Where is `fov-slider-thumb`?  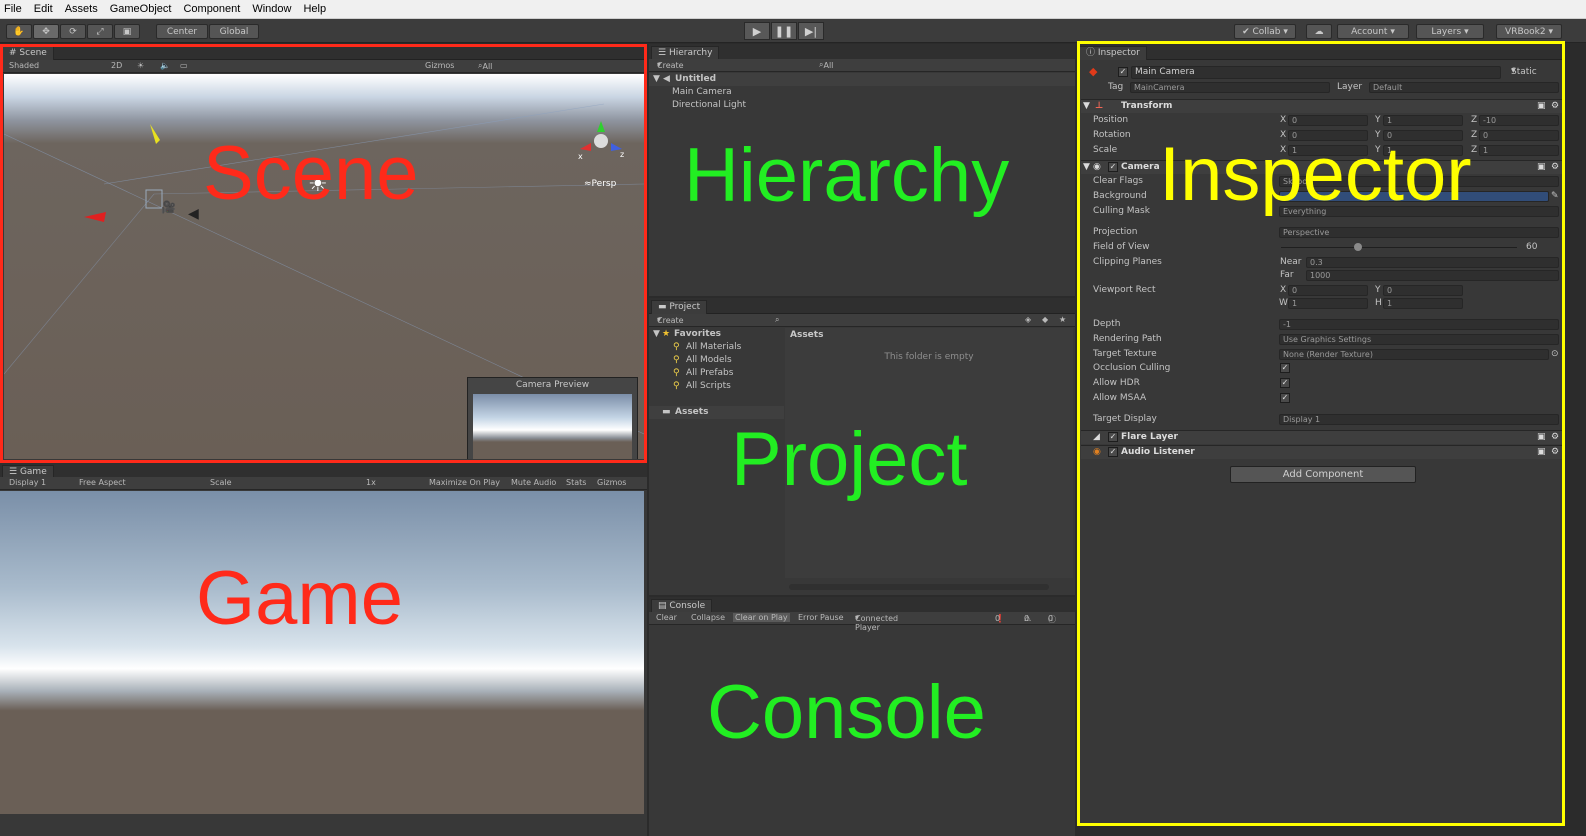
fov-slider-thumb is located at coordinates (1358, 247).